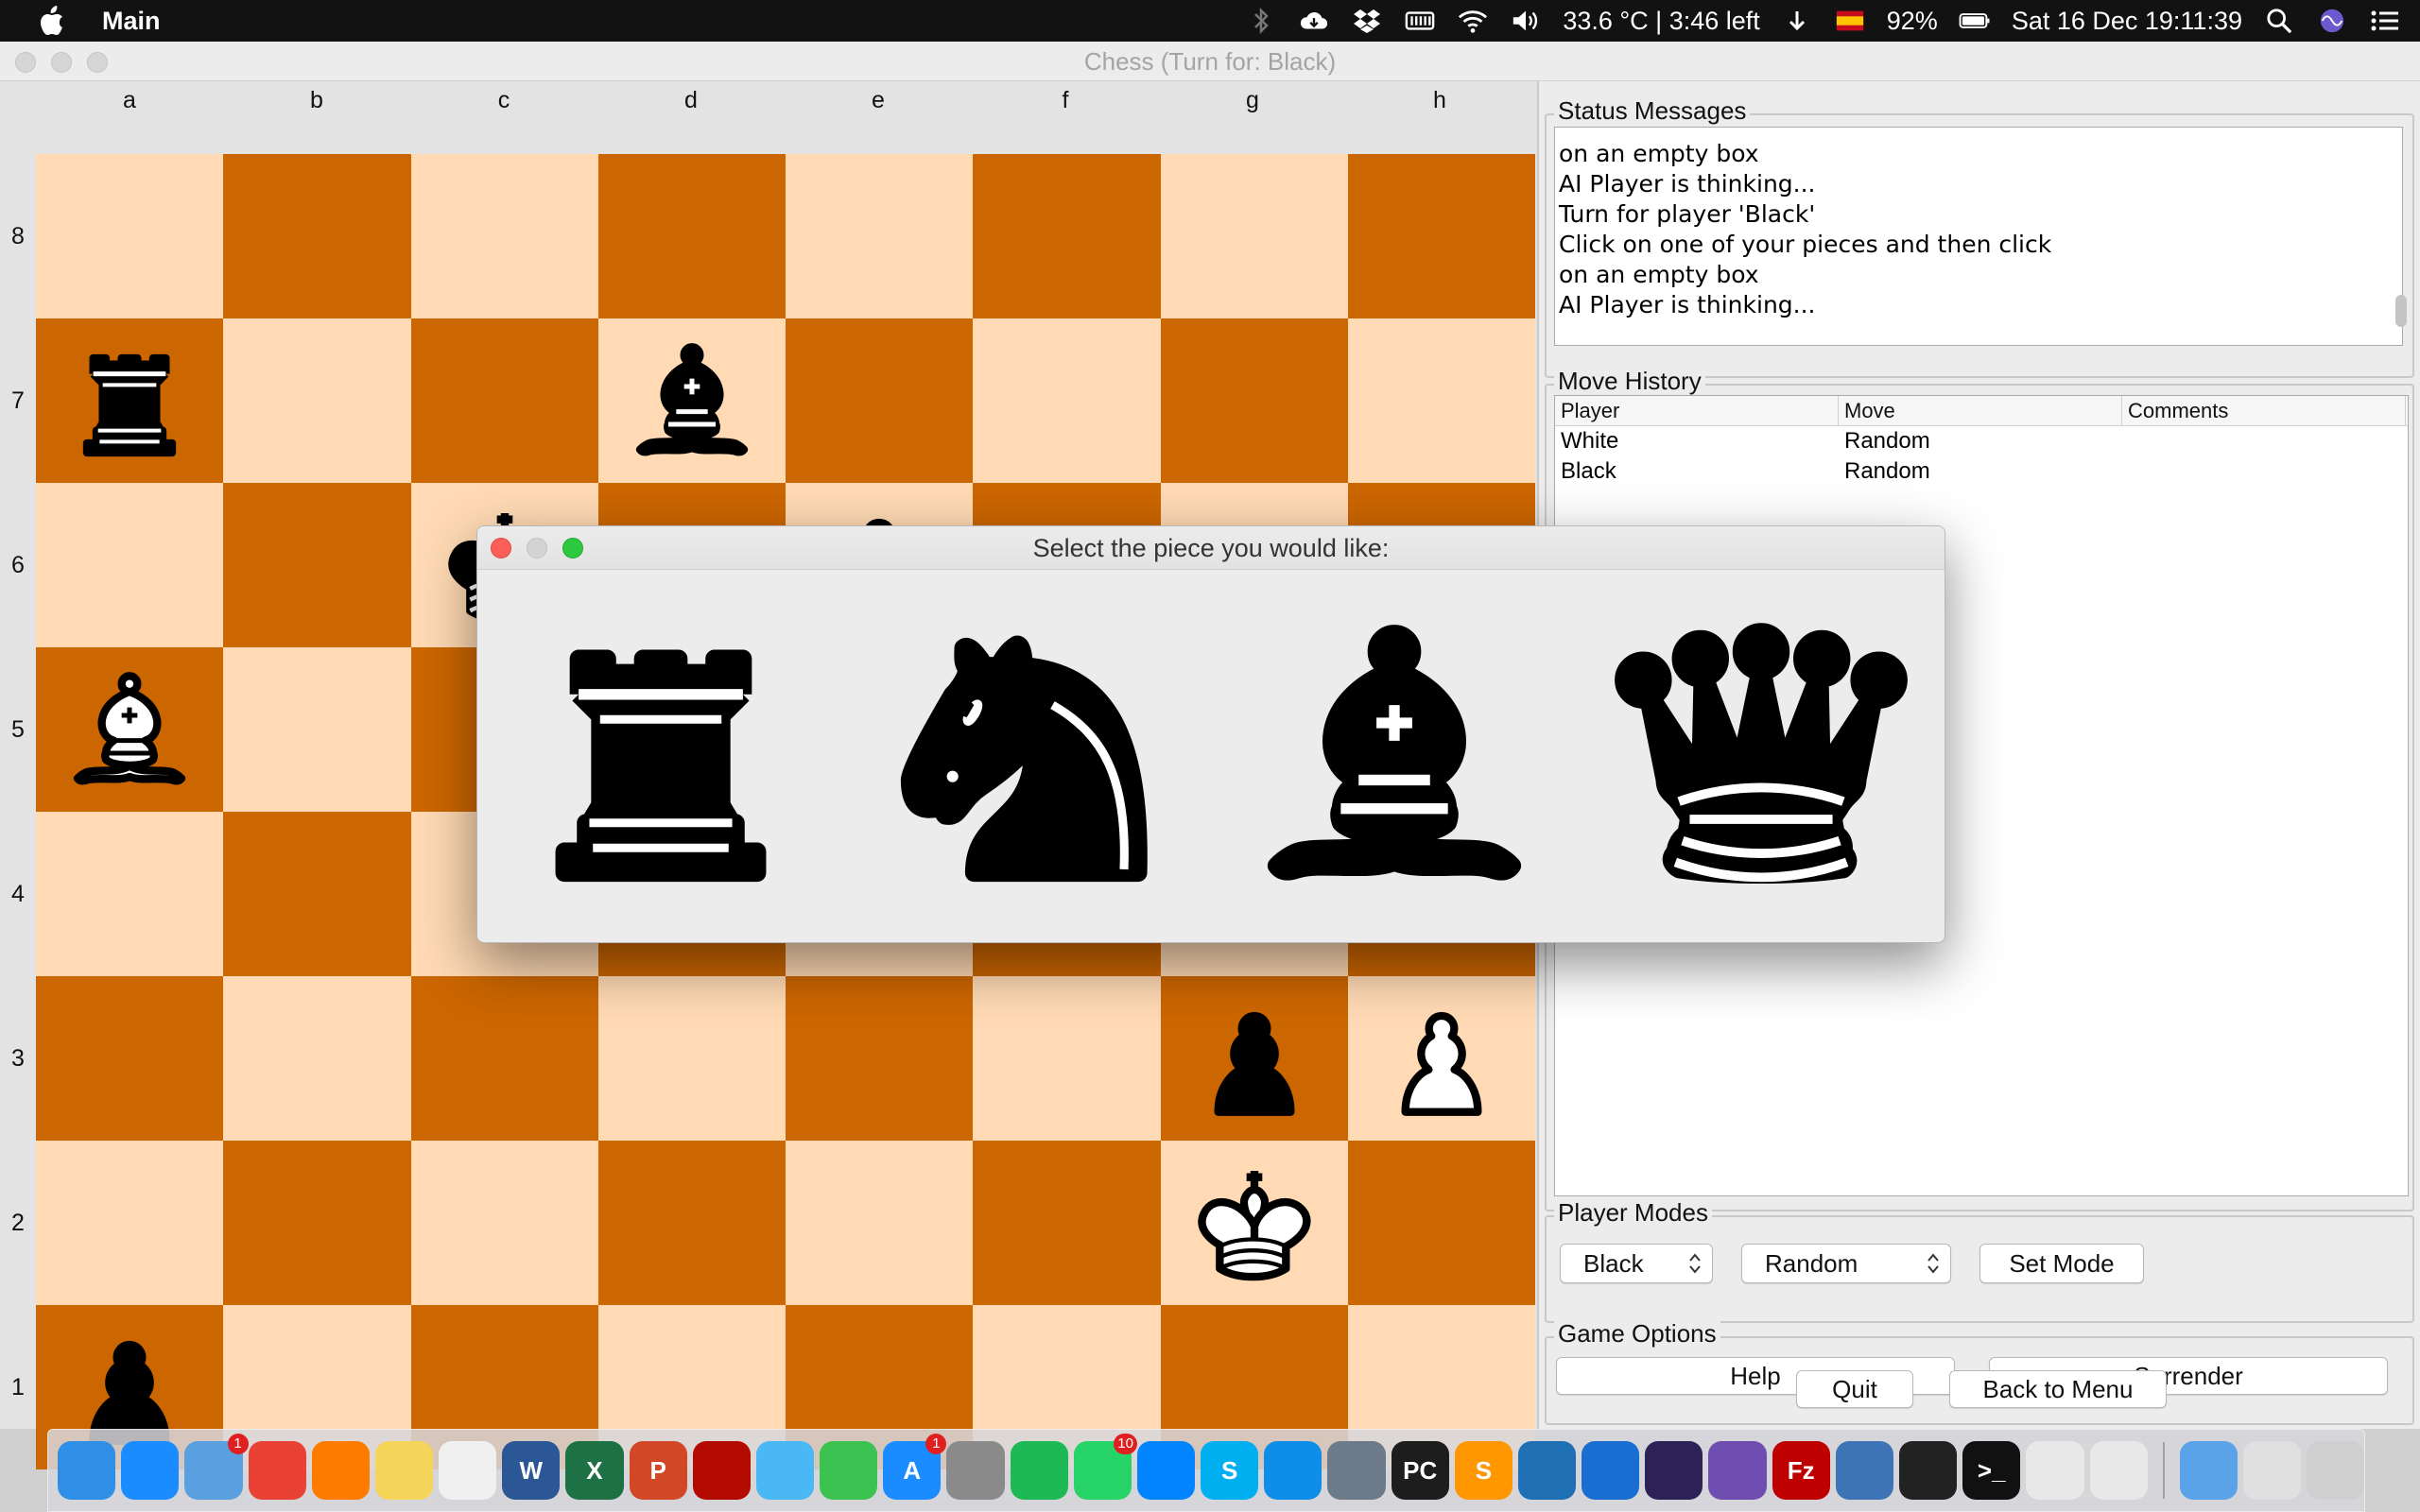 This screenshot has height=1512, width=2420. What do you see at coordinates (1547, 1470) in the screenshot?
I see `dock-vs-code-icon` at bounding box center [1547, 1470].